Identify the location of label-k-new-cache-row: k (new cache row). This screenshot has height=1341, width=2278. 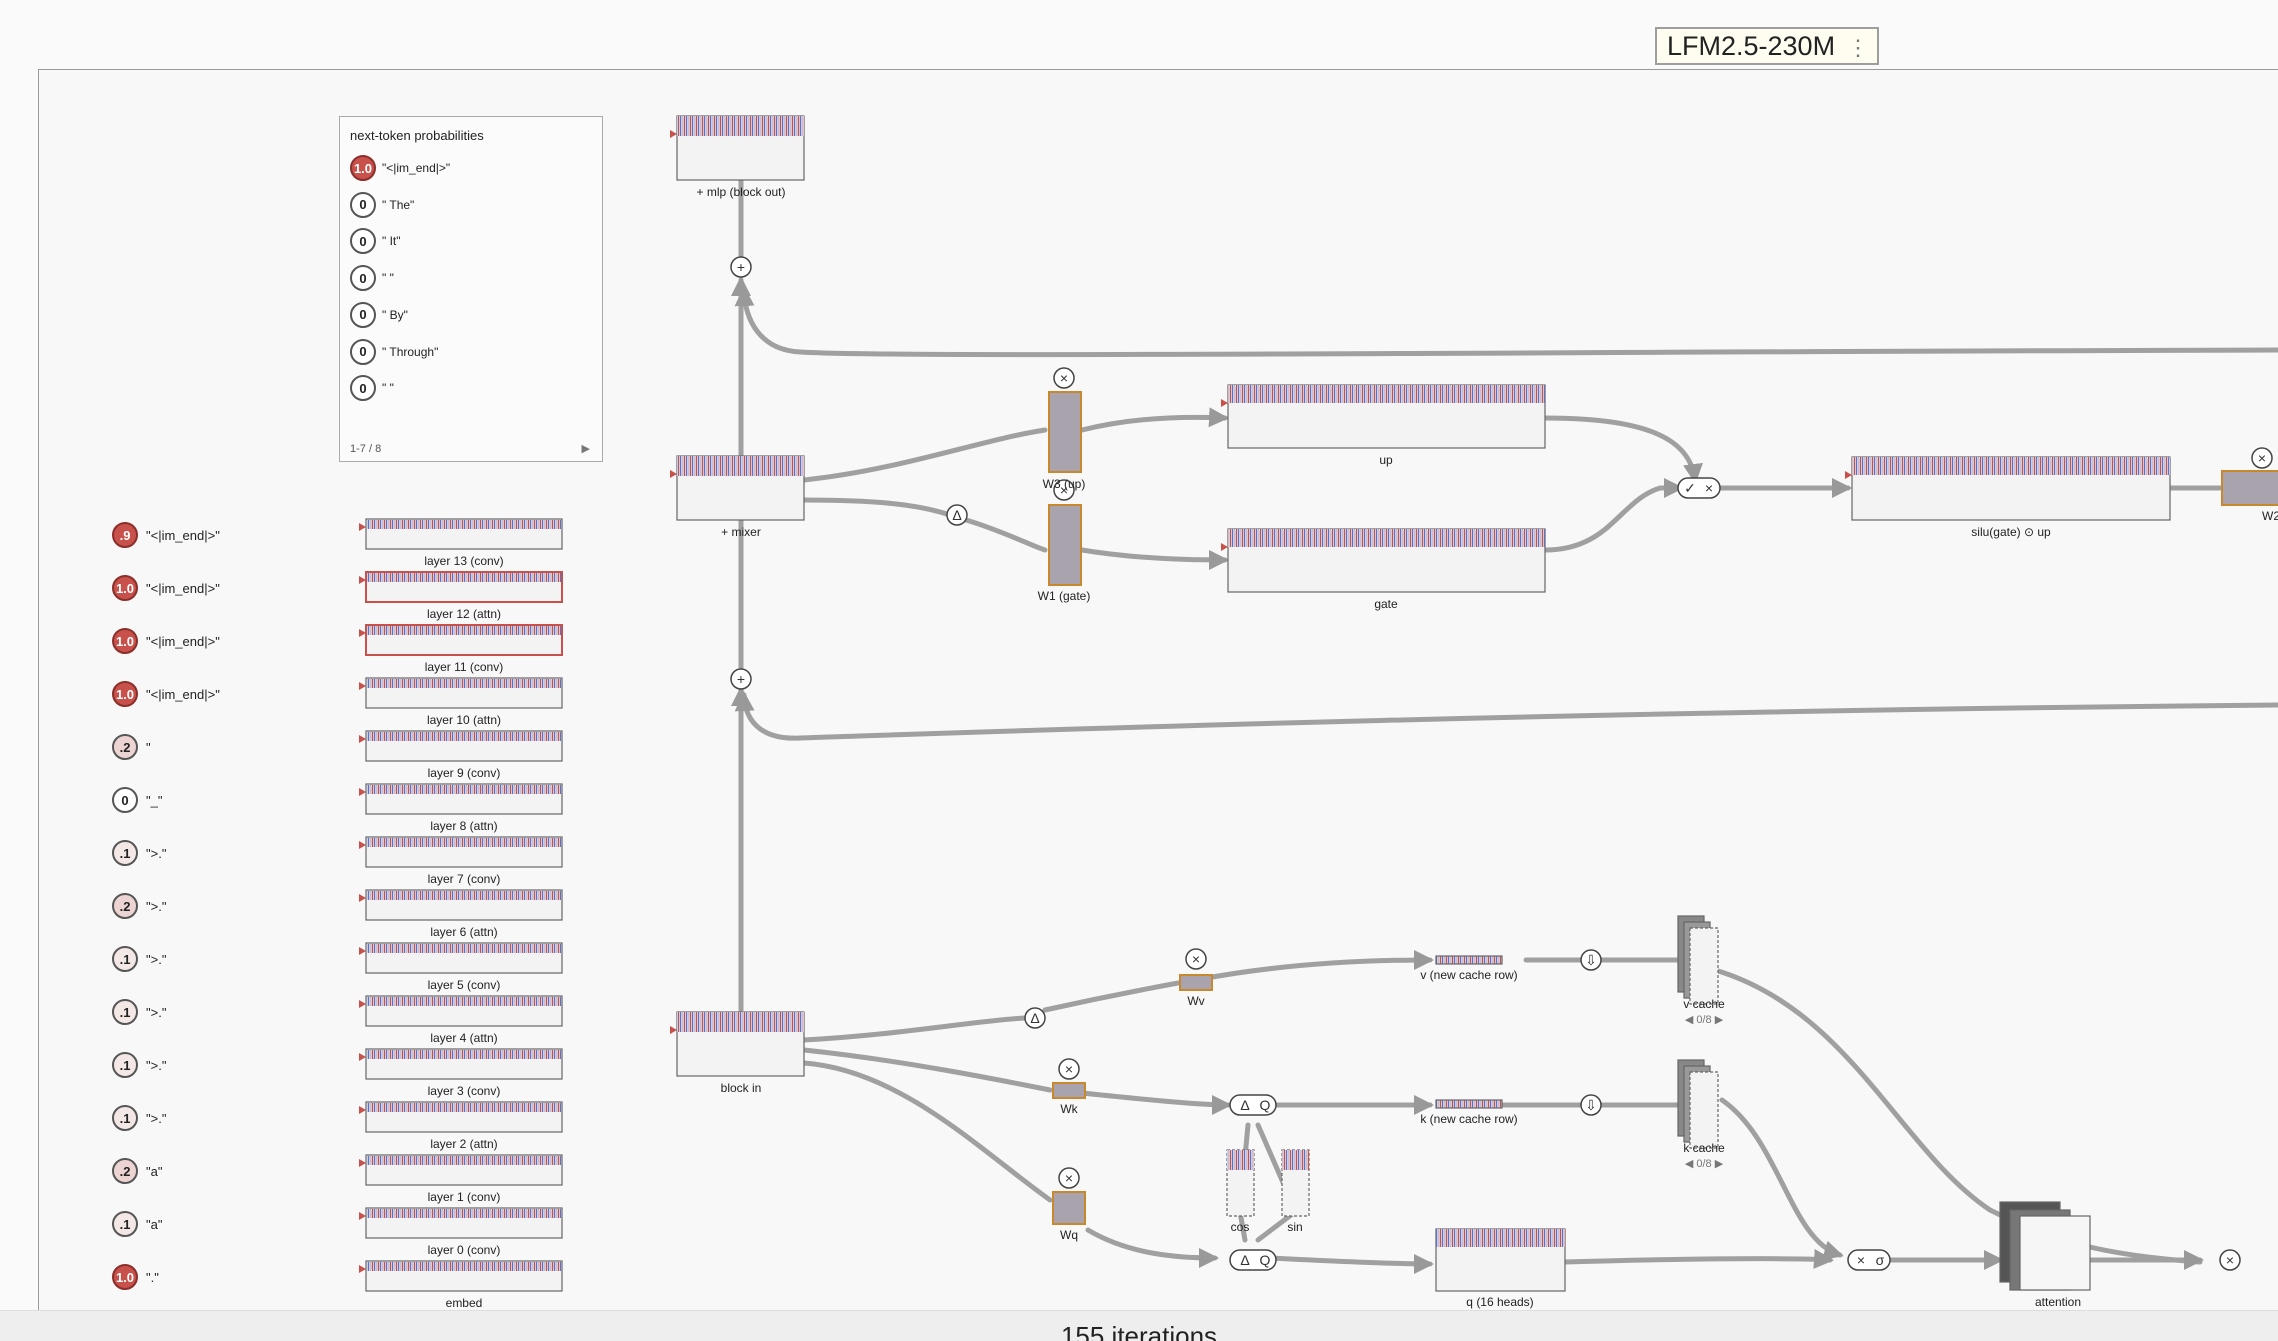
(1469, 1119).